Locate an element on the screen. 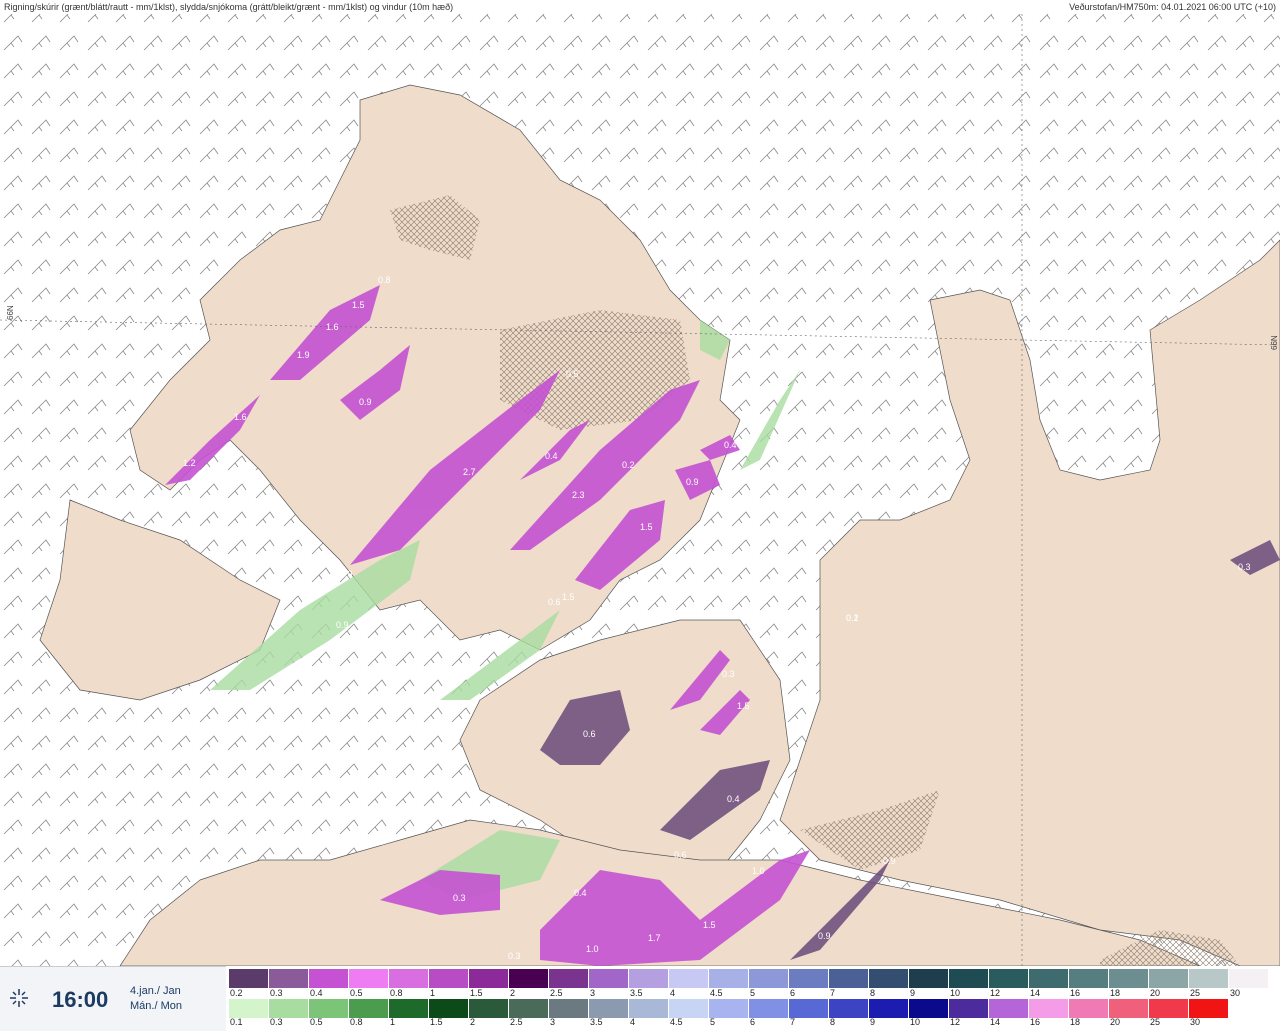 The width and height of the screenshot is (1280, 1031). latitude-label-right: 66N is located at coordinates (1274, 342).